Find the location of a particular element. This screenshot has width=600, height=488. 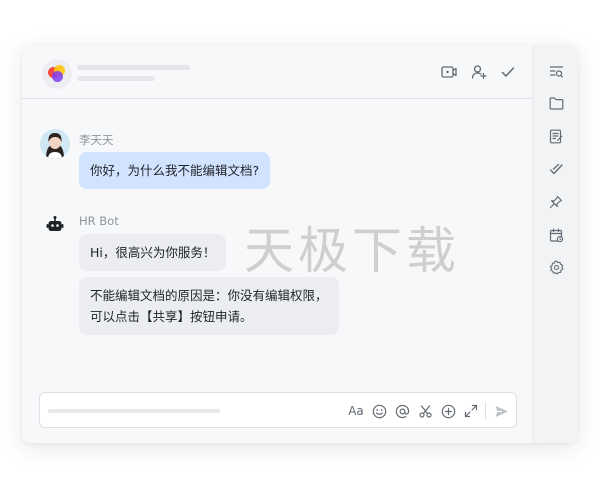

expand-icon is located at coordinates (471, 411).